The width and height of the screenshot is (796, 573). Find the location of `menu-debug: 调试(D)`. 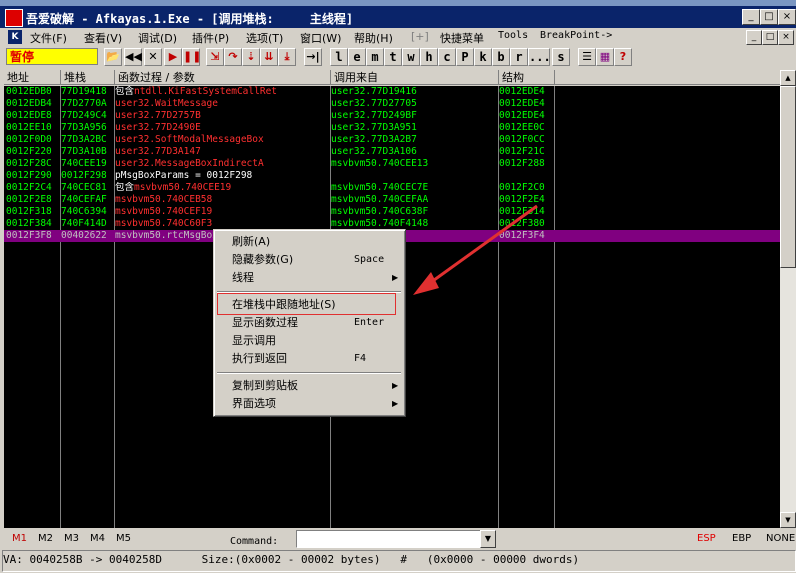

menu-debug: 调试(D) is located at coordinates (157, 38).